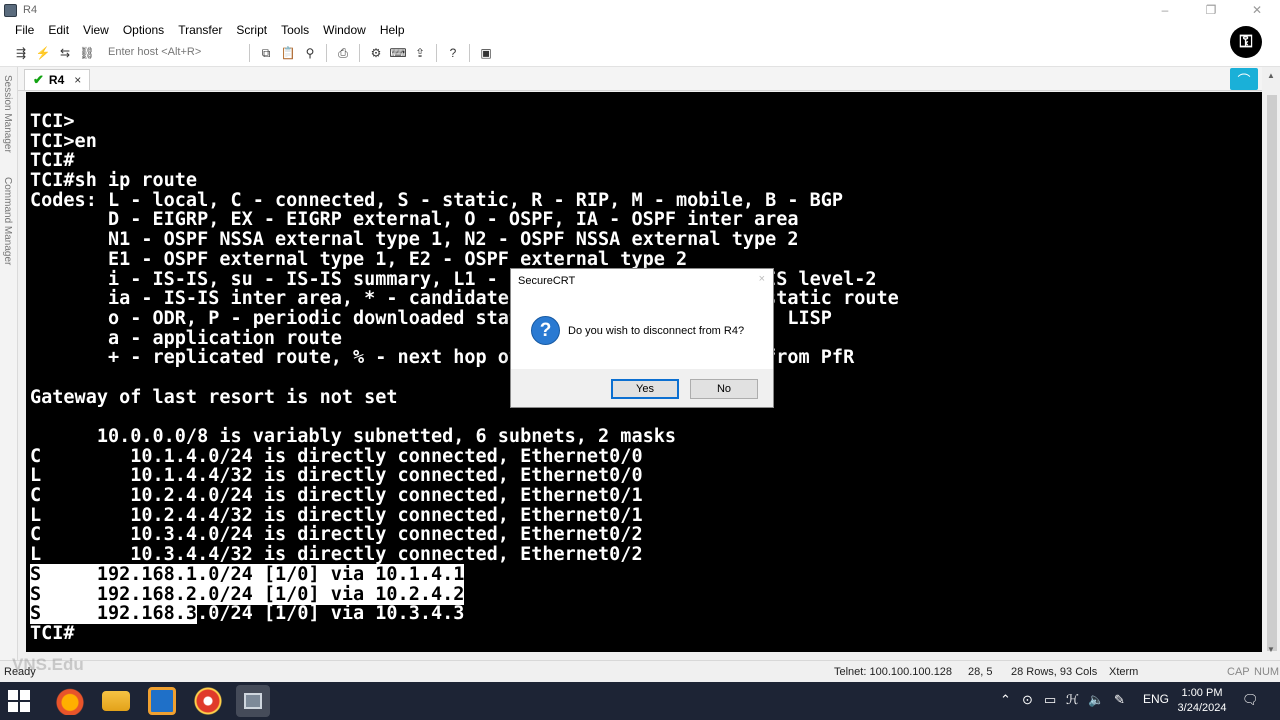  I want to click on dialog-body: ? Do you wish to disconnect from R4?, so click(642, 334).